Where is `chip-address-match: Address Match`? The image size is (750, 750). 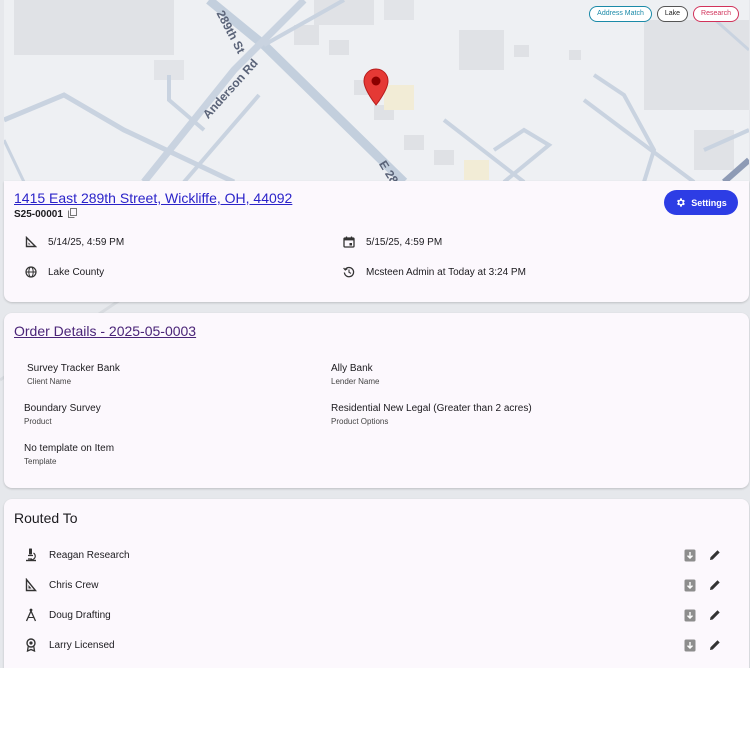
chip-address-match: Address Match is located at coordinates (620, 14).